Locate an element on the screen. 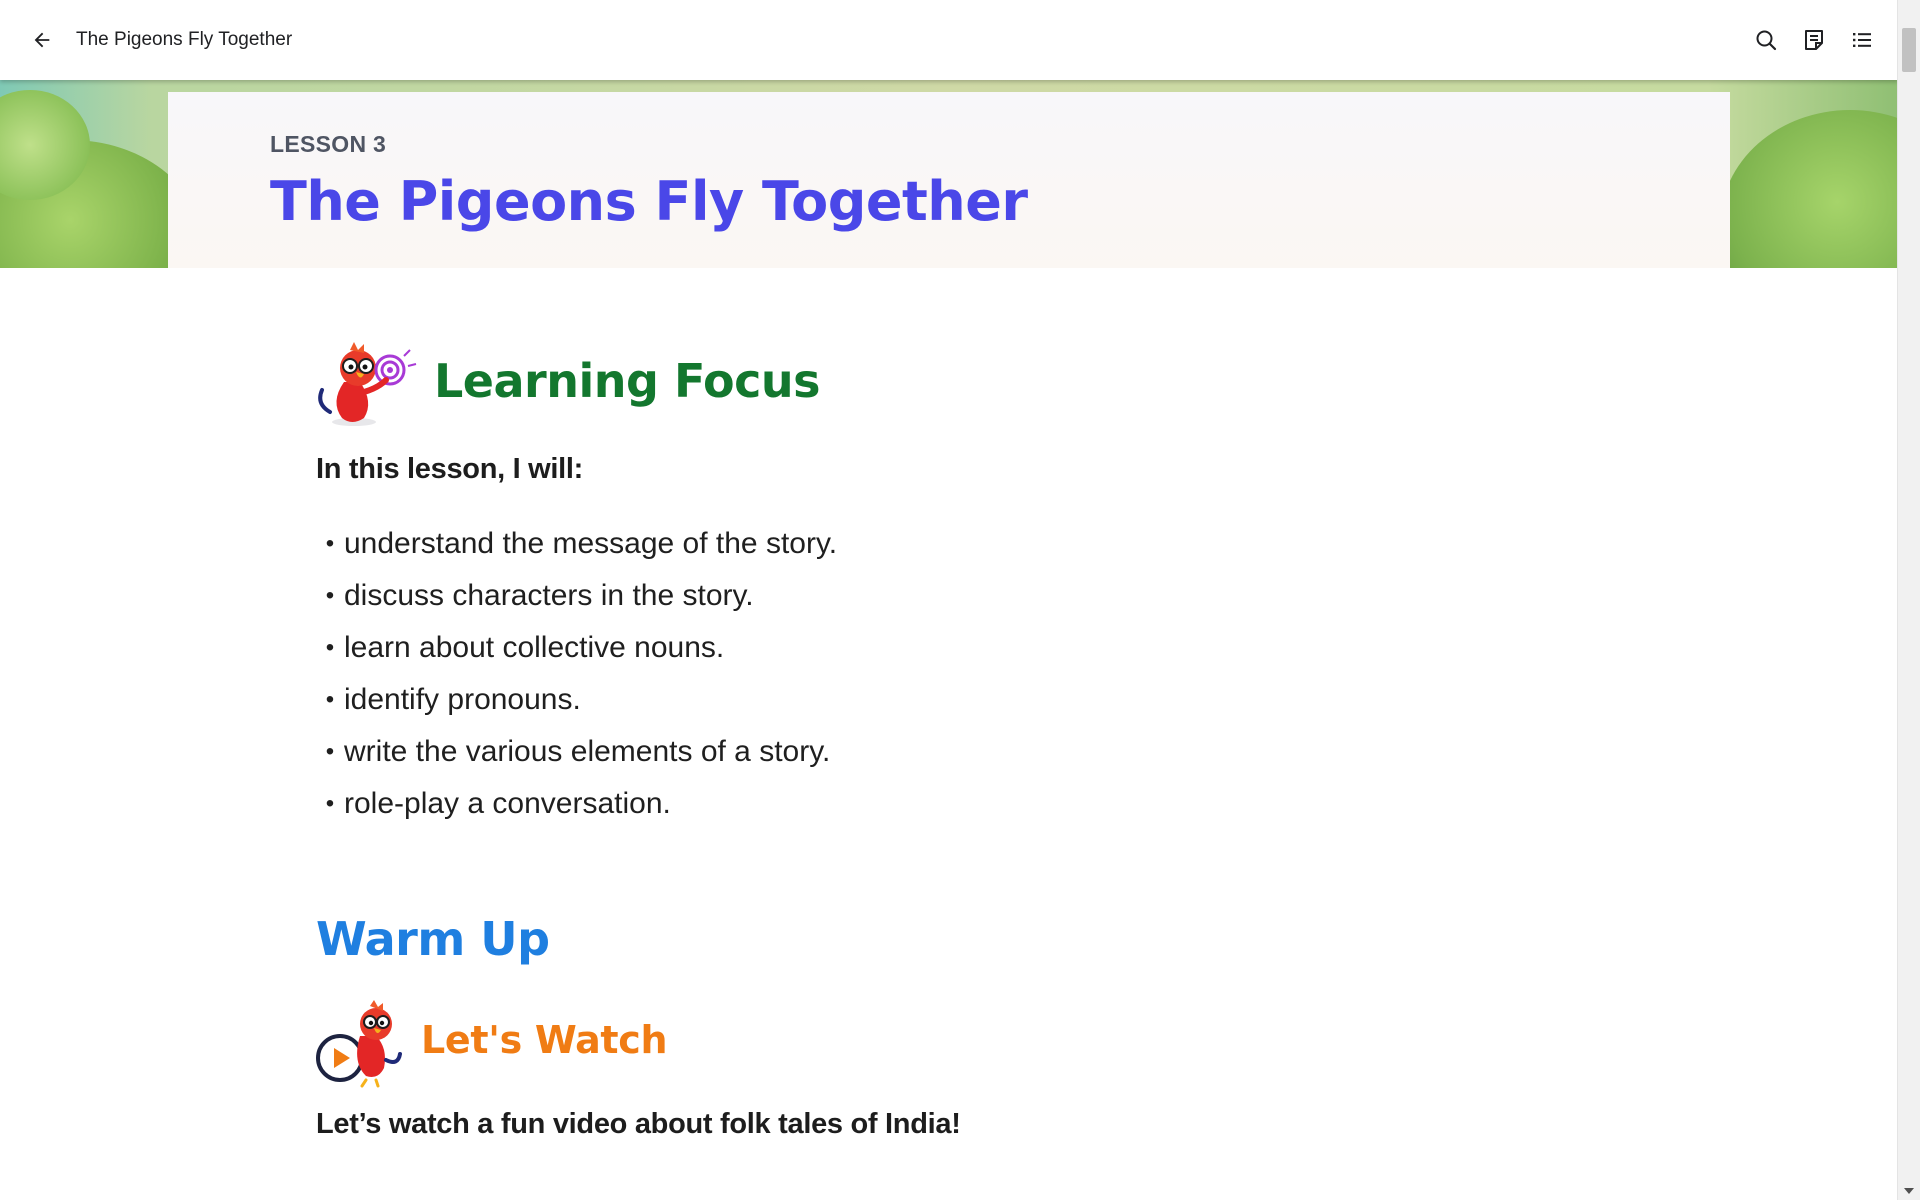 The image size is (1920, 1200). list-item: • learn about collective nouns. is located at coordinates (576, 648).